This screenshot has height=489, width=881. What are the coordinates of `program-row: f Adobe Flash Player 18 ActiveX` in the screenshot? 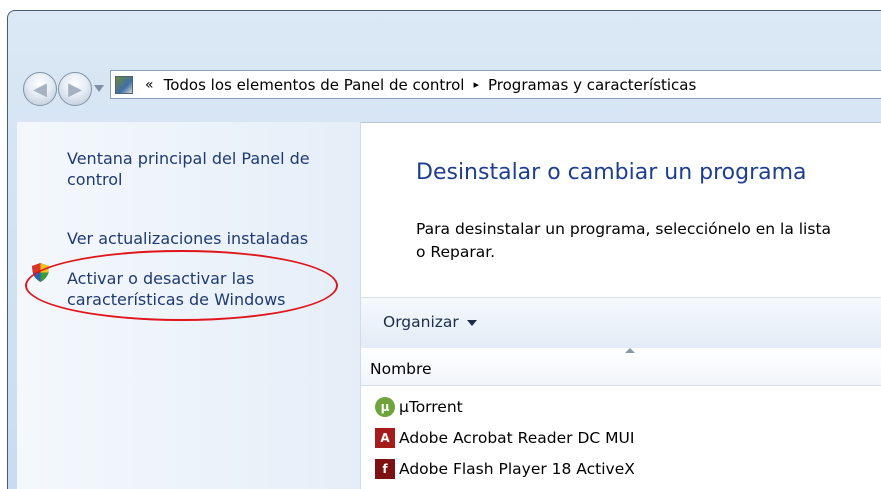 It's located at (505, 469).